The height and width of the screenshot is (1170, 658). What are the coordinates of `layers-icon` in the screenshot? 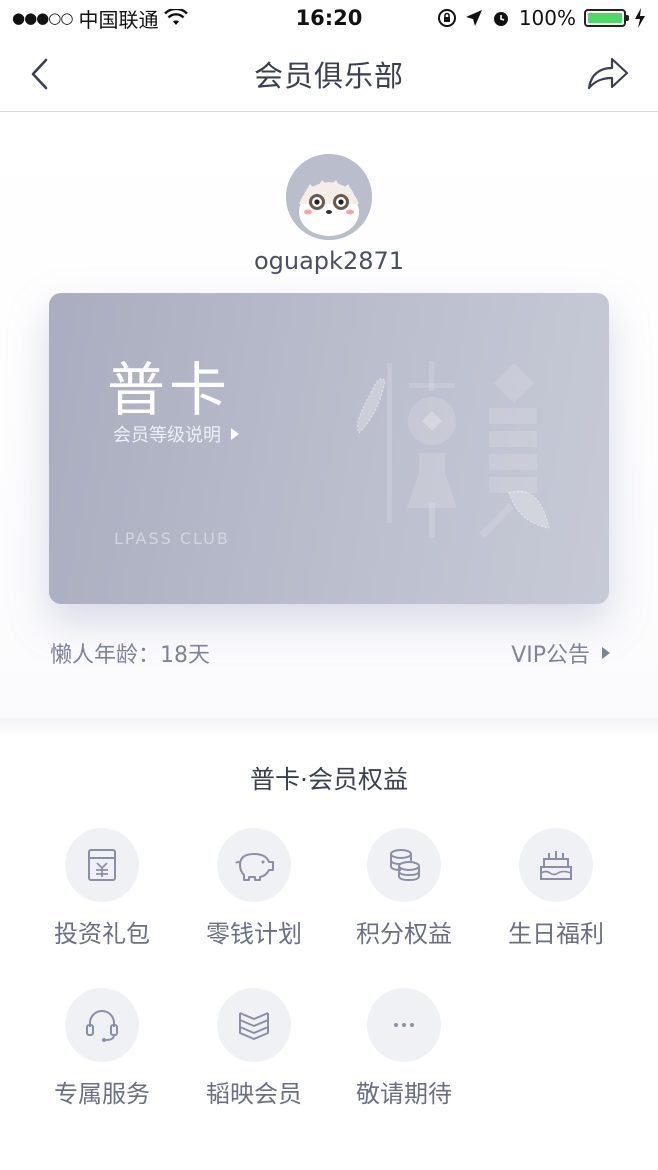 It's located at (254, 1026).